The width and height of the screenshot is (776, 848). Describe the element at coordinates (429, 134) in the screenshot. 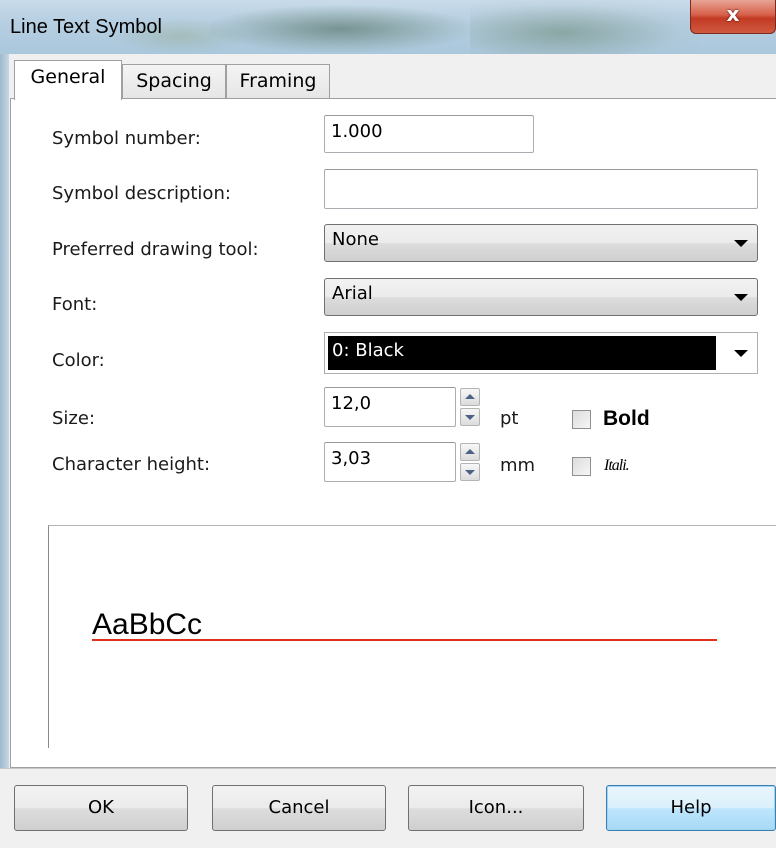

I see `symbol-number-input: 1.000` at that location.